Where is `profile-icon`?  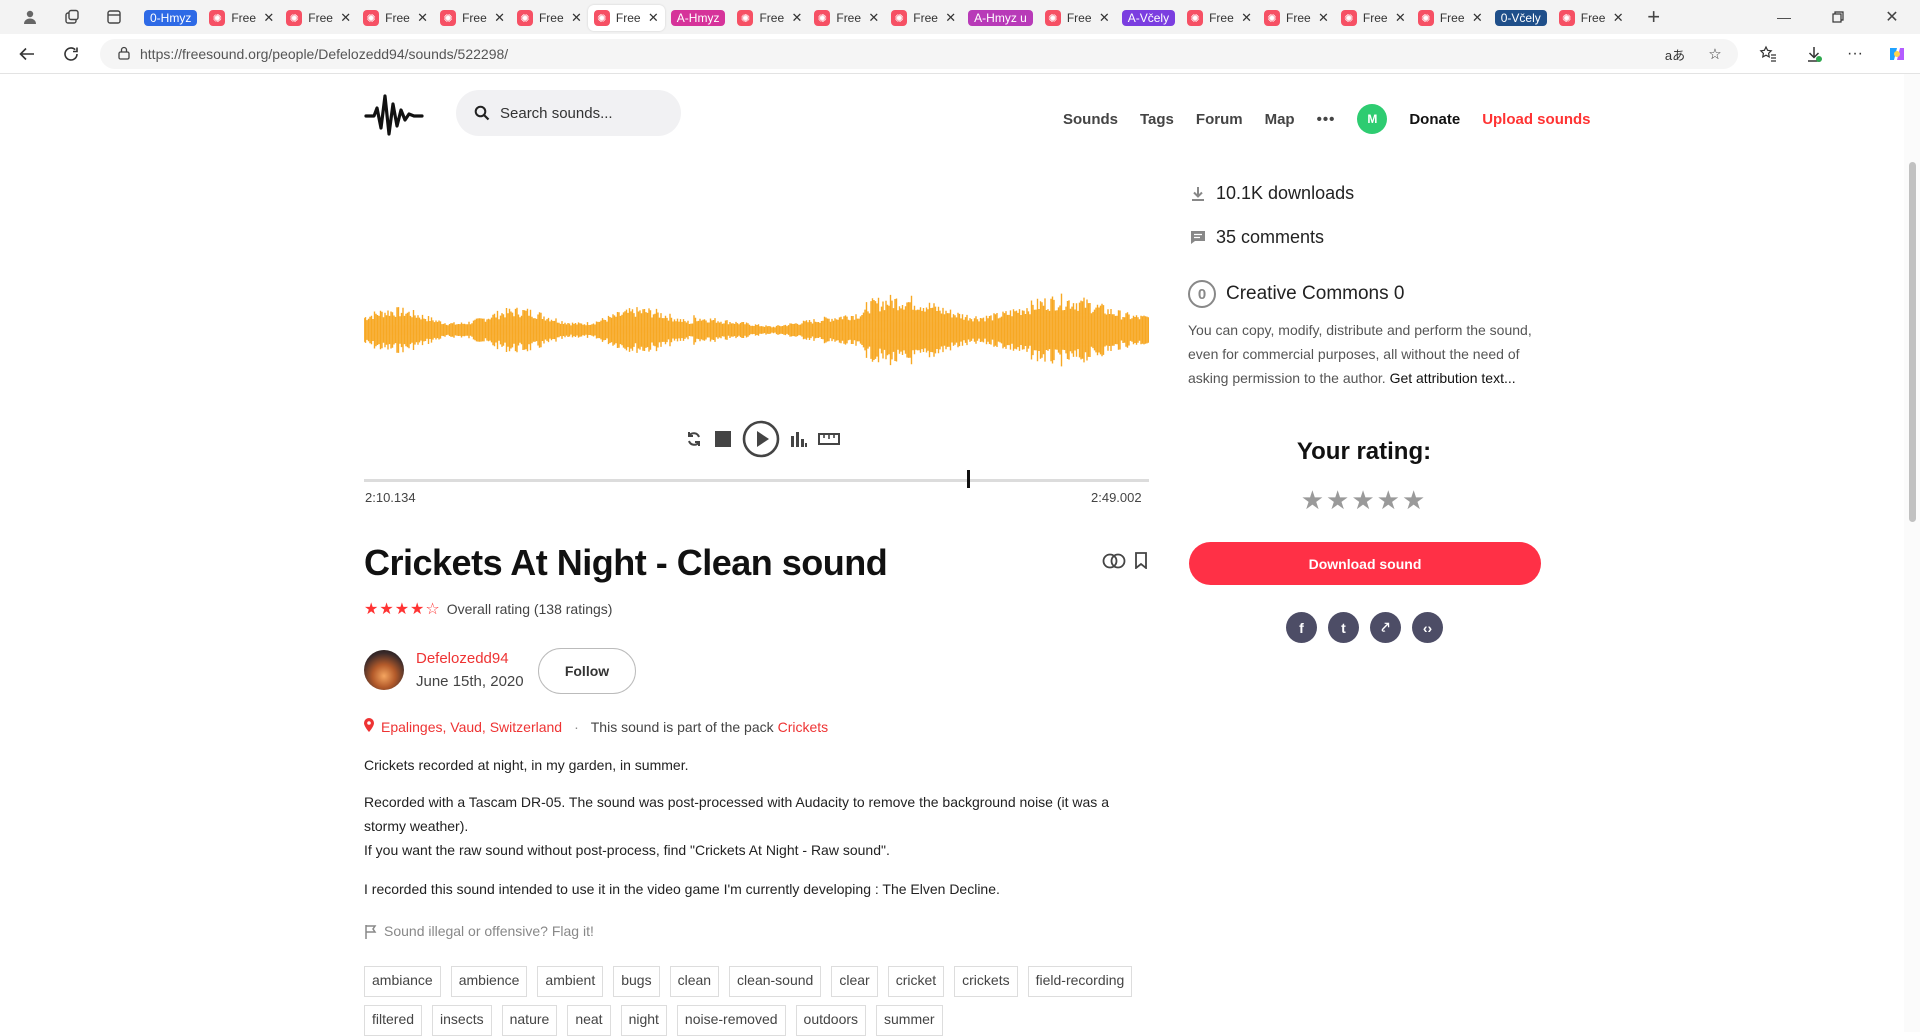
profile-icon is located at coordinates (30, 17).